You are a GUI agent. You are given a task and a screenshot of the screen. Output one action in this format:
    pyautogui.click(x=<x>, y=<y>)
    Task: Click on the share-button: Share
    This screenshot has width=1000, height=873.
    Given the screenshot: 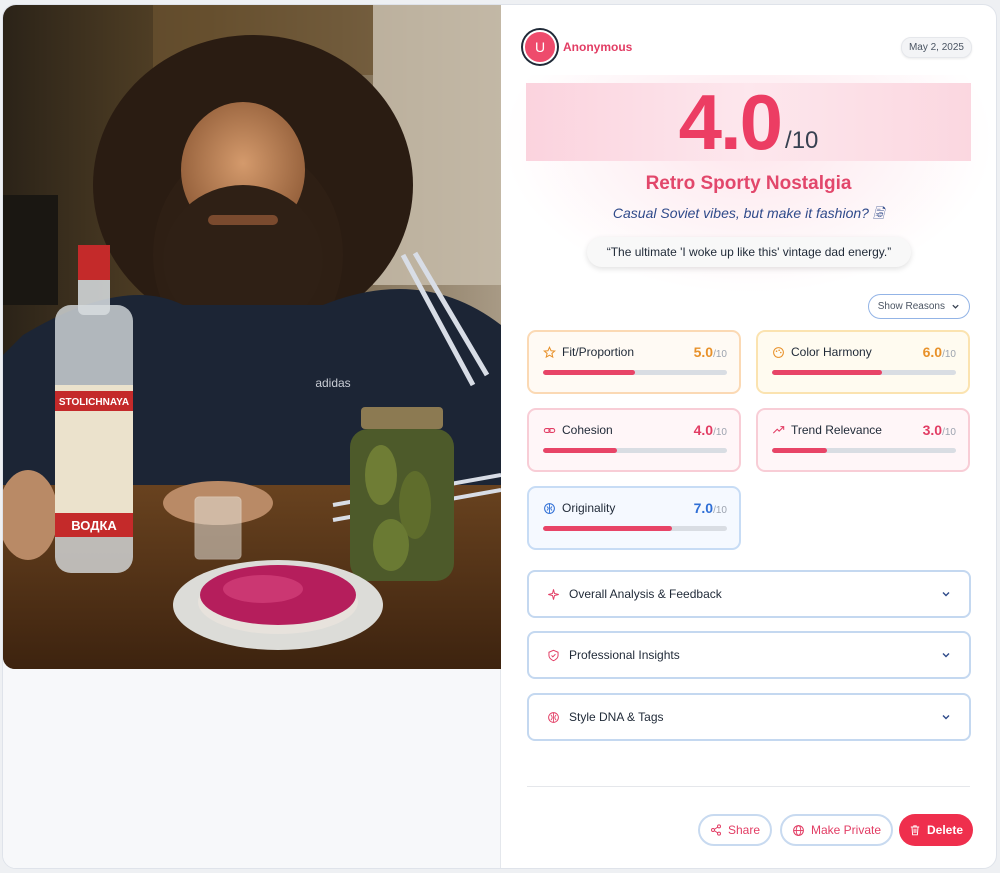 What is the action you would take?
    pyautogui.click(x=735, y=830)
    